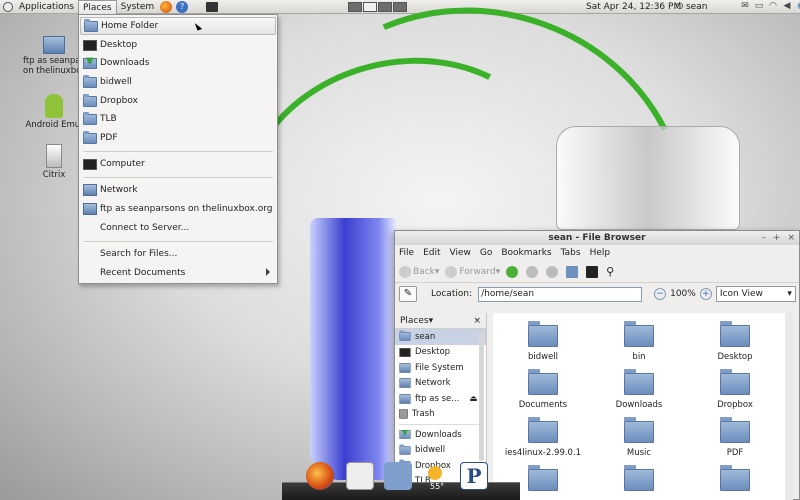 This screenshot has height=500, width=800. Describe the element at coordinates (481, 396) in the screenshot. I see `side-pane-scrollbar` at that location.